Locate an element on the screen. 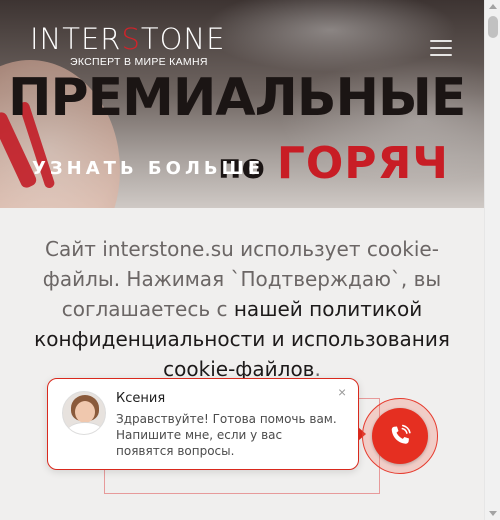 This screenshot has width=500, height=520. hamburger-menu-icon is located at coordinates (441, 48).